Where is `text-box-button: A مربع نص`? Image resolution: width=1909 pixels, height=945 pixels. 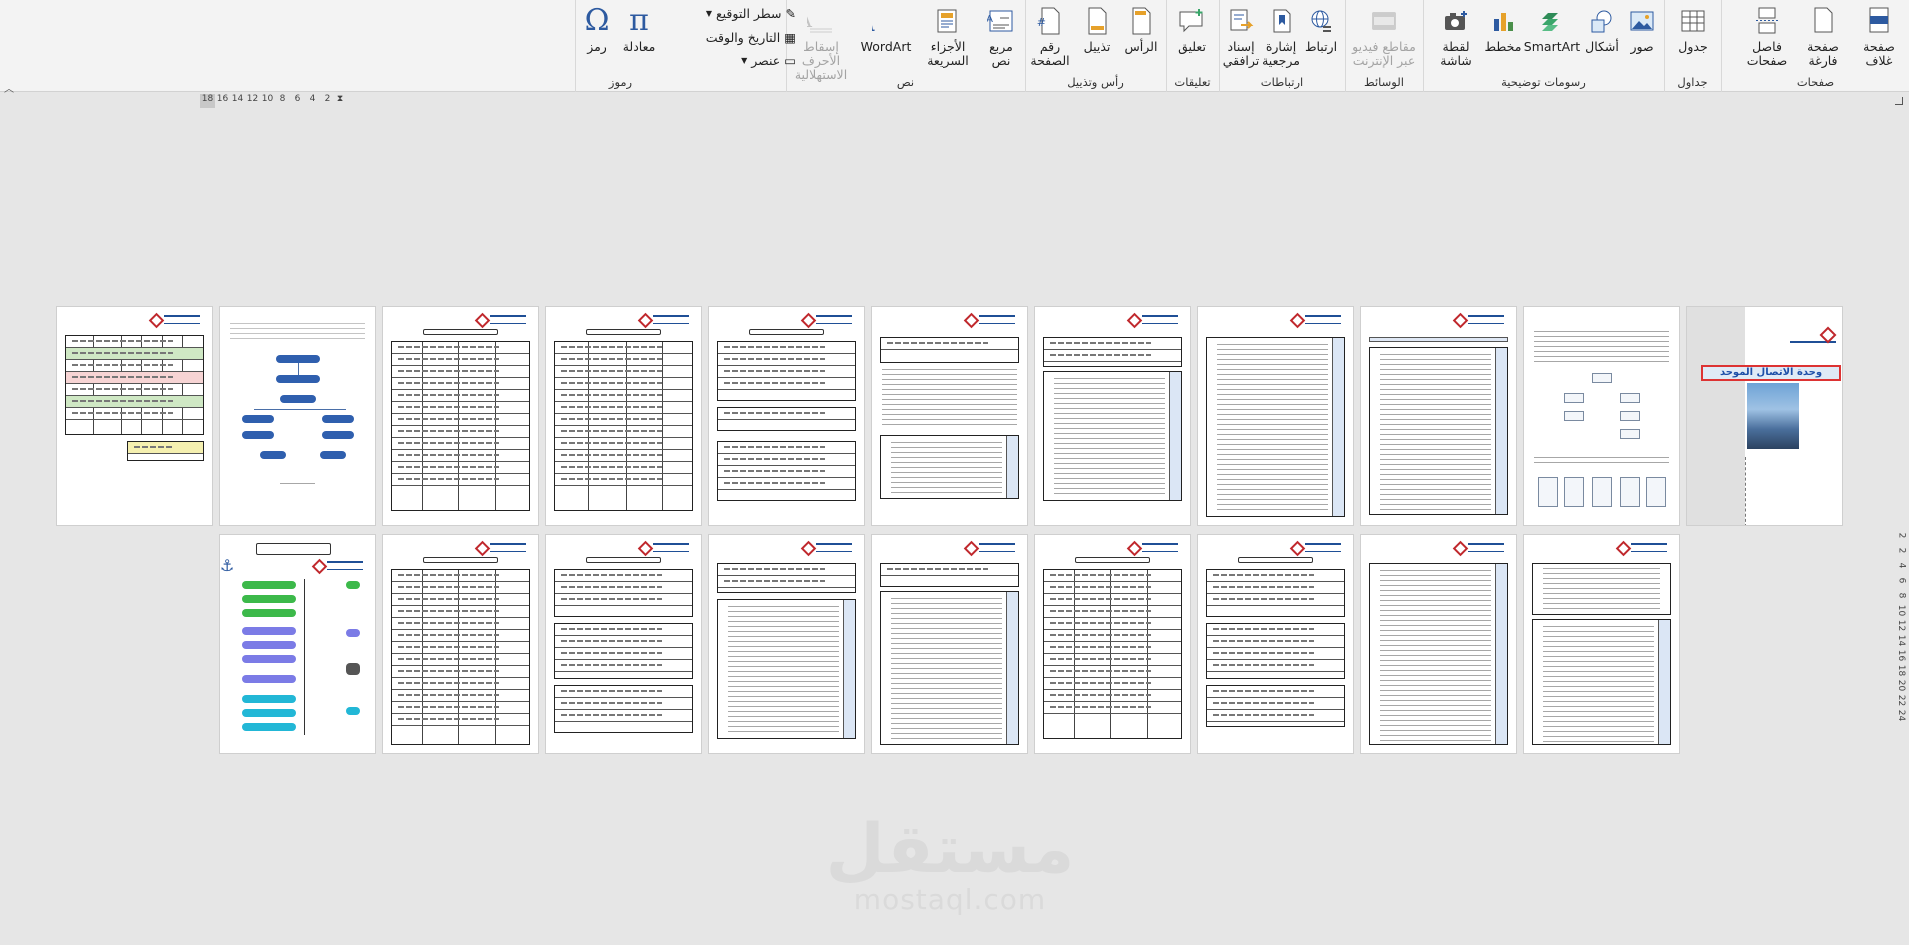
text-box-button: A مربع نص is located at coordinates (1001, 36).